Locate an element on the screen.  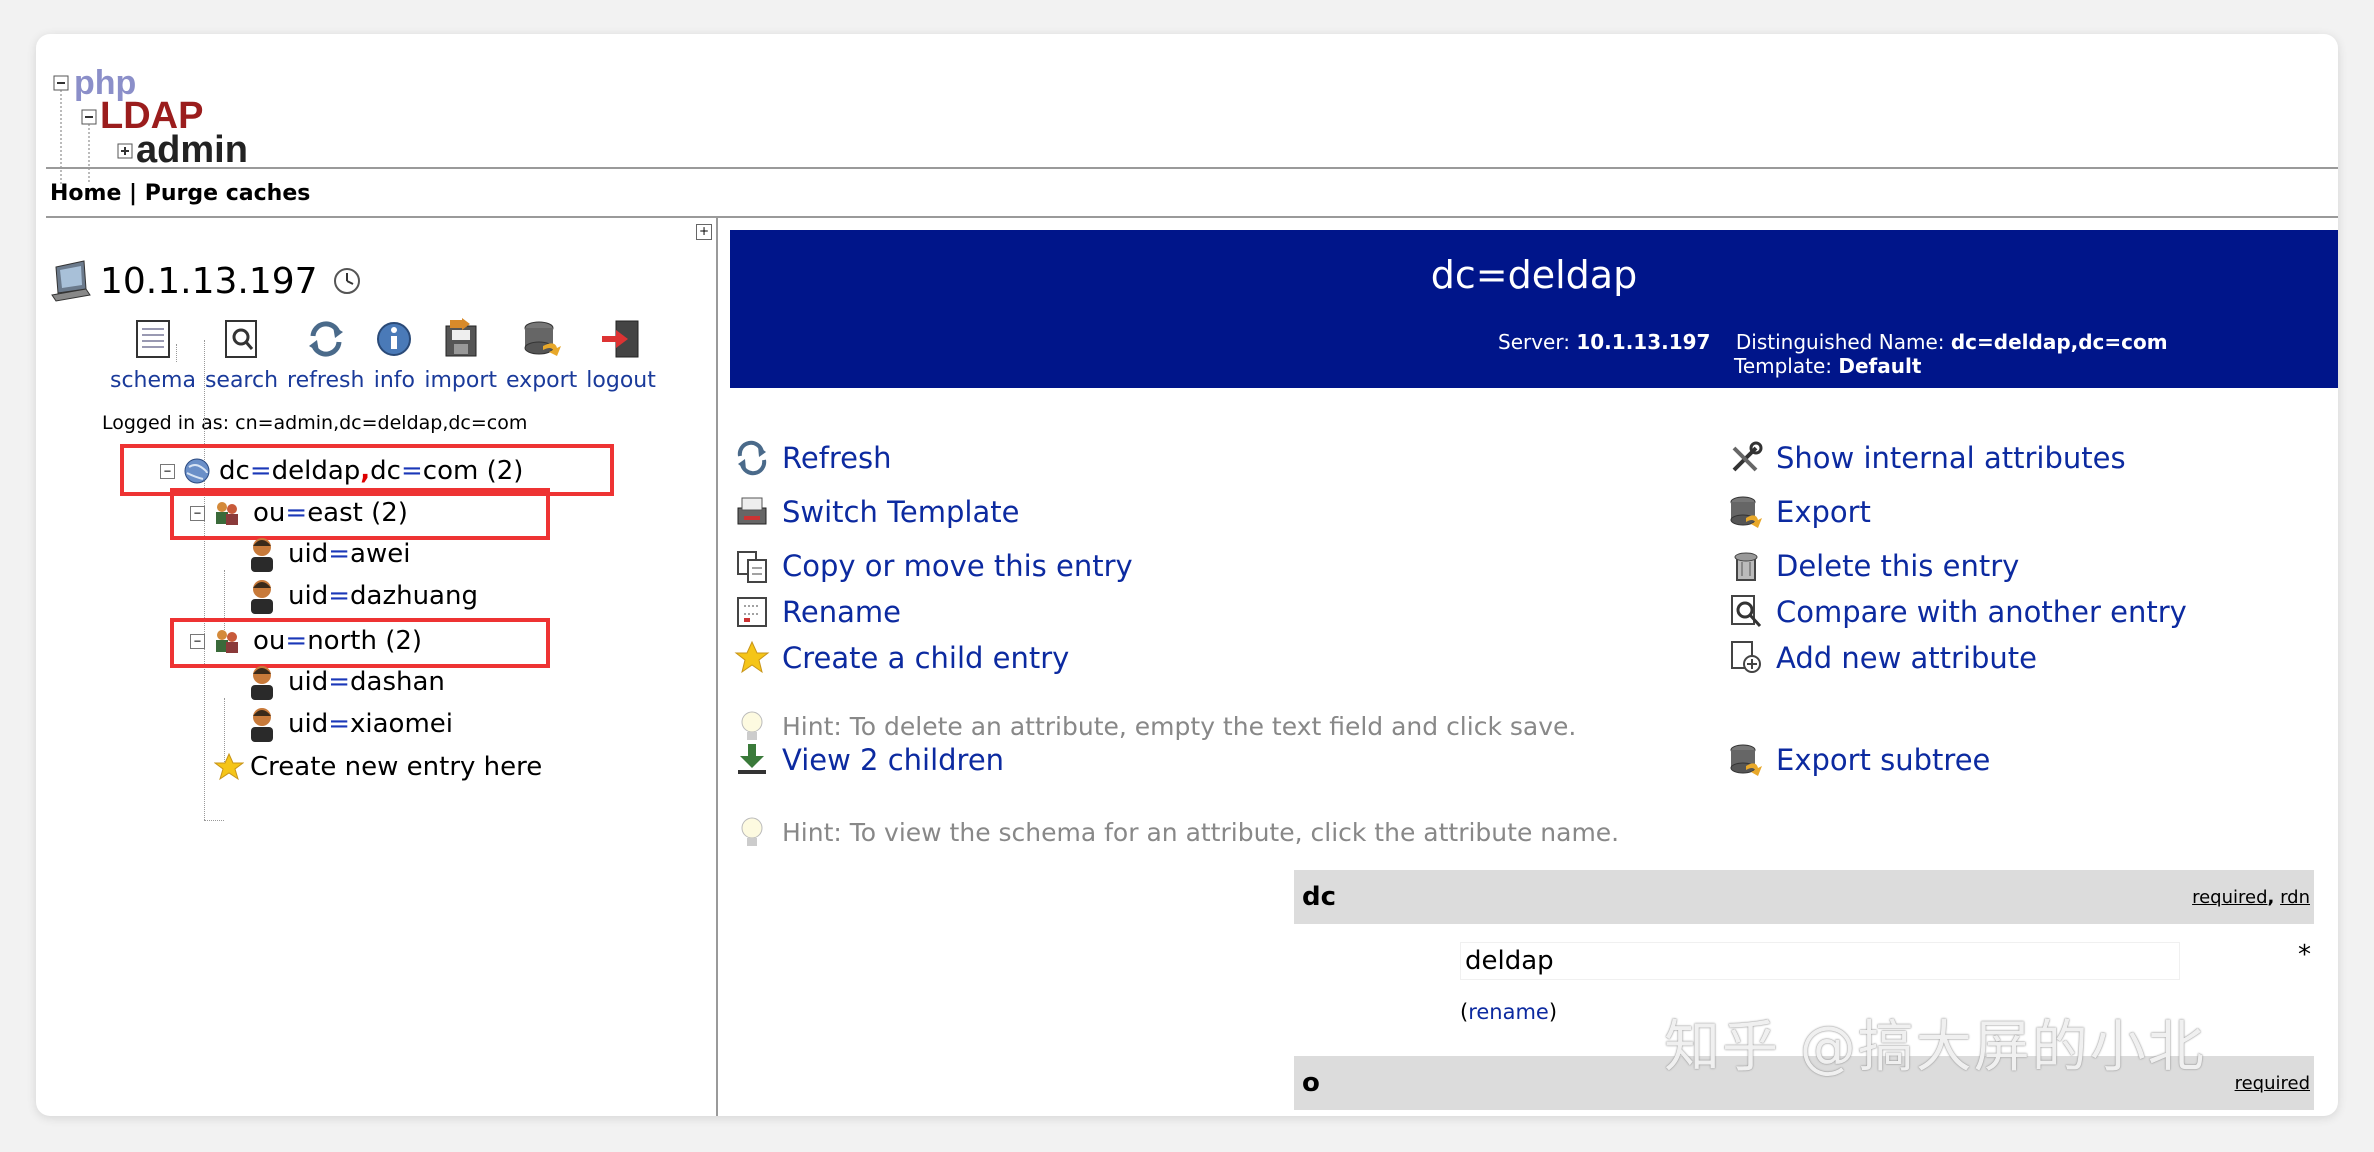
refresh-button: refresh is located at coordinates (325, 355).